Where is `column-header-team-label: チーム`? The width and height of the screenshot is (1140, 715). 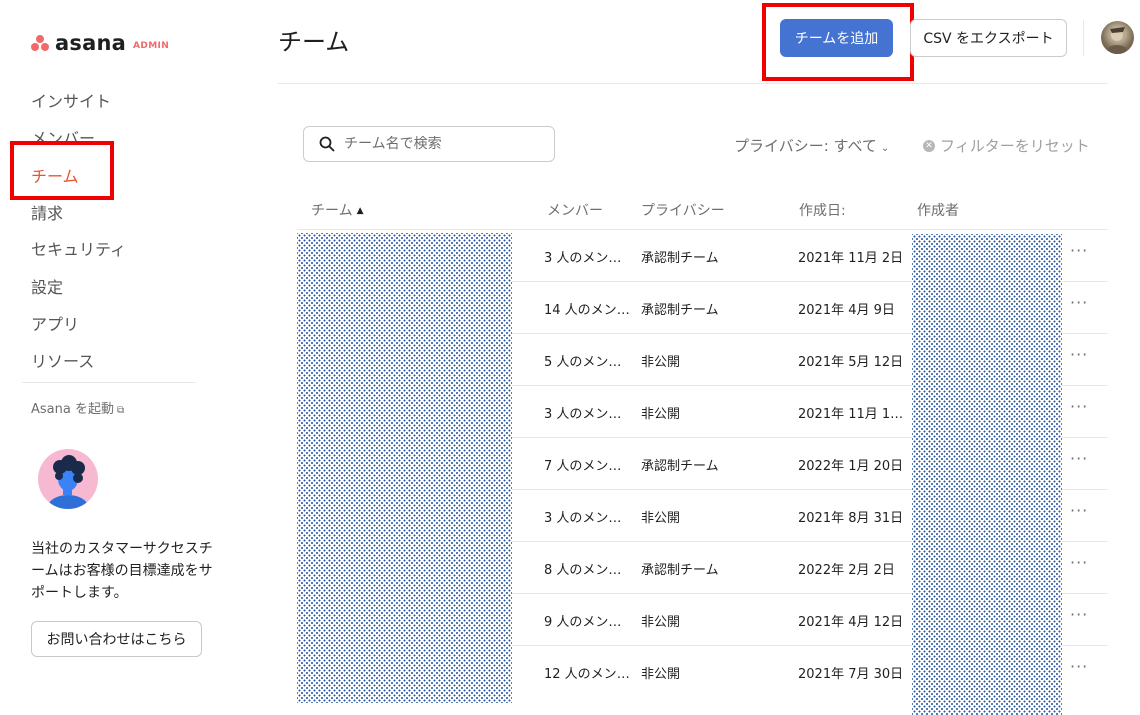 column-header-team-label: チーム is located at coordinates (332, 211).